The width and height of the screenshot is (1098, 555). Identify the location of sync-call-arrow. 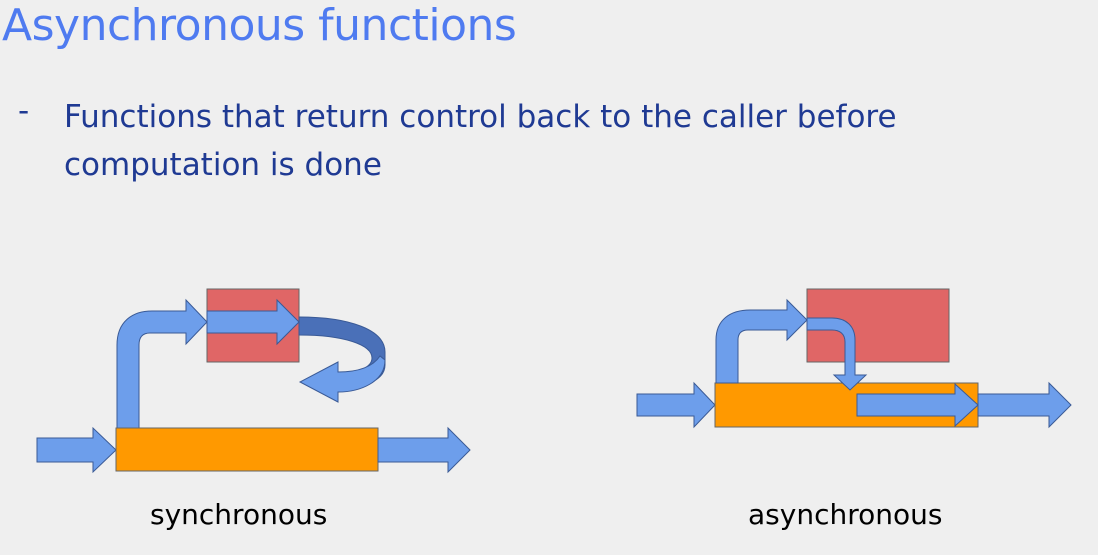
(162, 363).